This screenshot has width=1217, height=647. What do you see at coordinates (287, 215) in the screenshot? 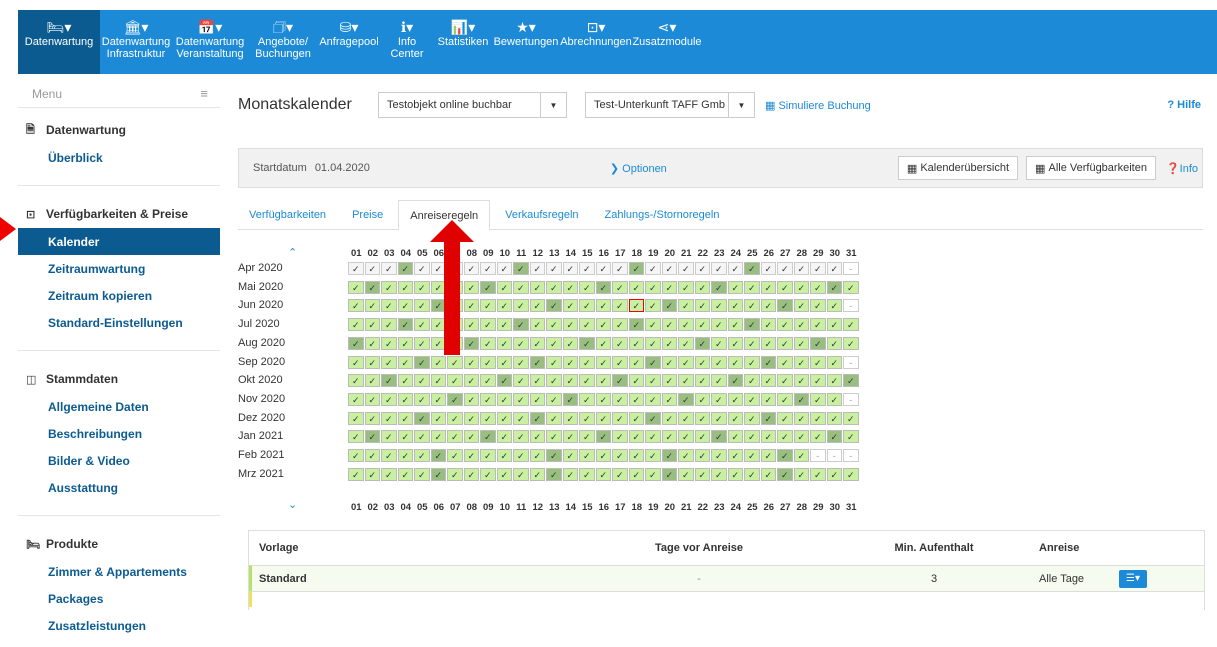
I see `tab-0: Verfügbarkeiten` at bounding box center [287, 215].